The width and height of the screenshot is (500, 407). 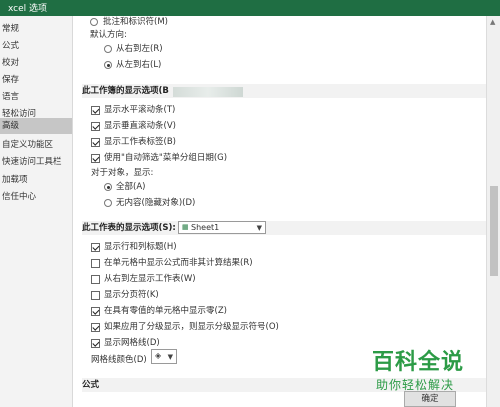 I want to click on watermark-line1: 百科全说, so click(x=418, y=362).